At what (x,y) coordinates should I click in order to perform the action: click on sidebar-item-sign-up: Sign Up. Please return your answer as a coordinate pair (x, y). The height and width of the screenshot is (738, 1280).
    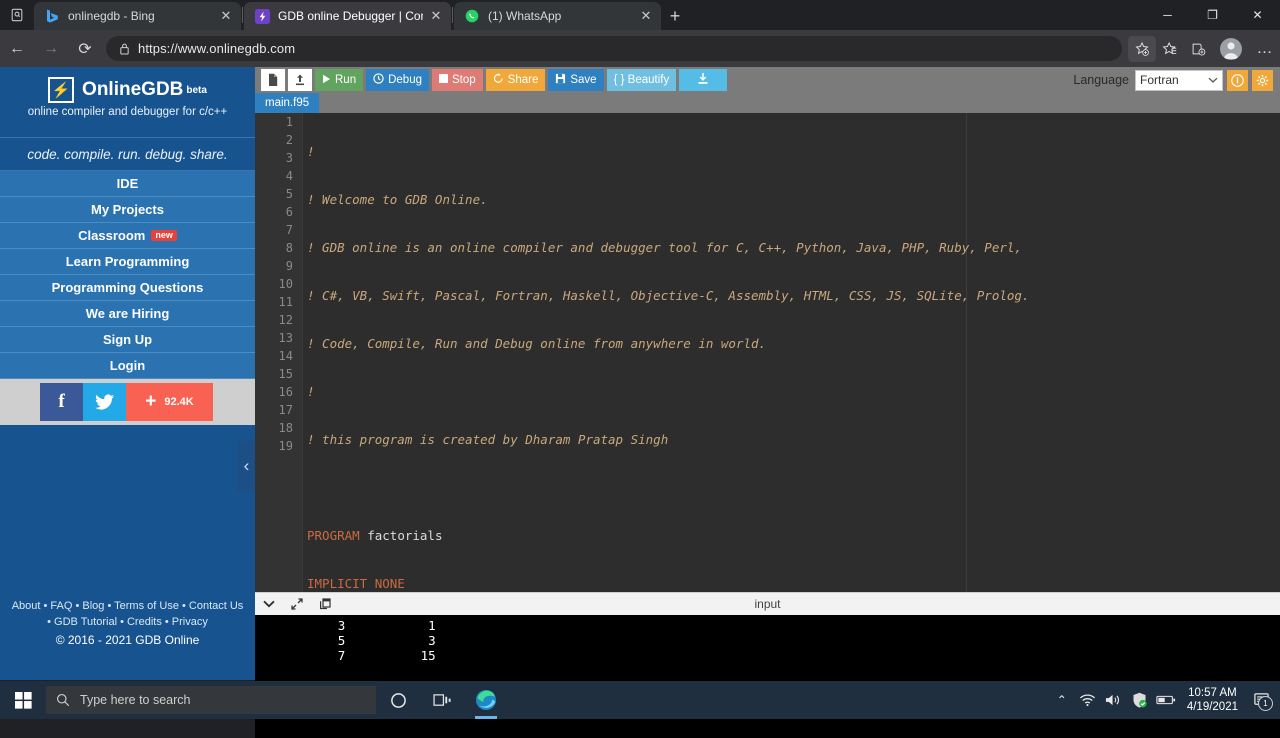
    Looking at the image, I should click on (127, 340).